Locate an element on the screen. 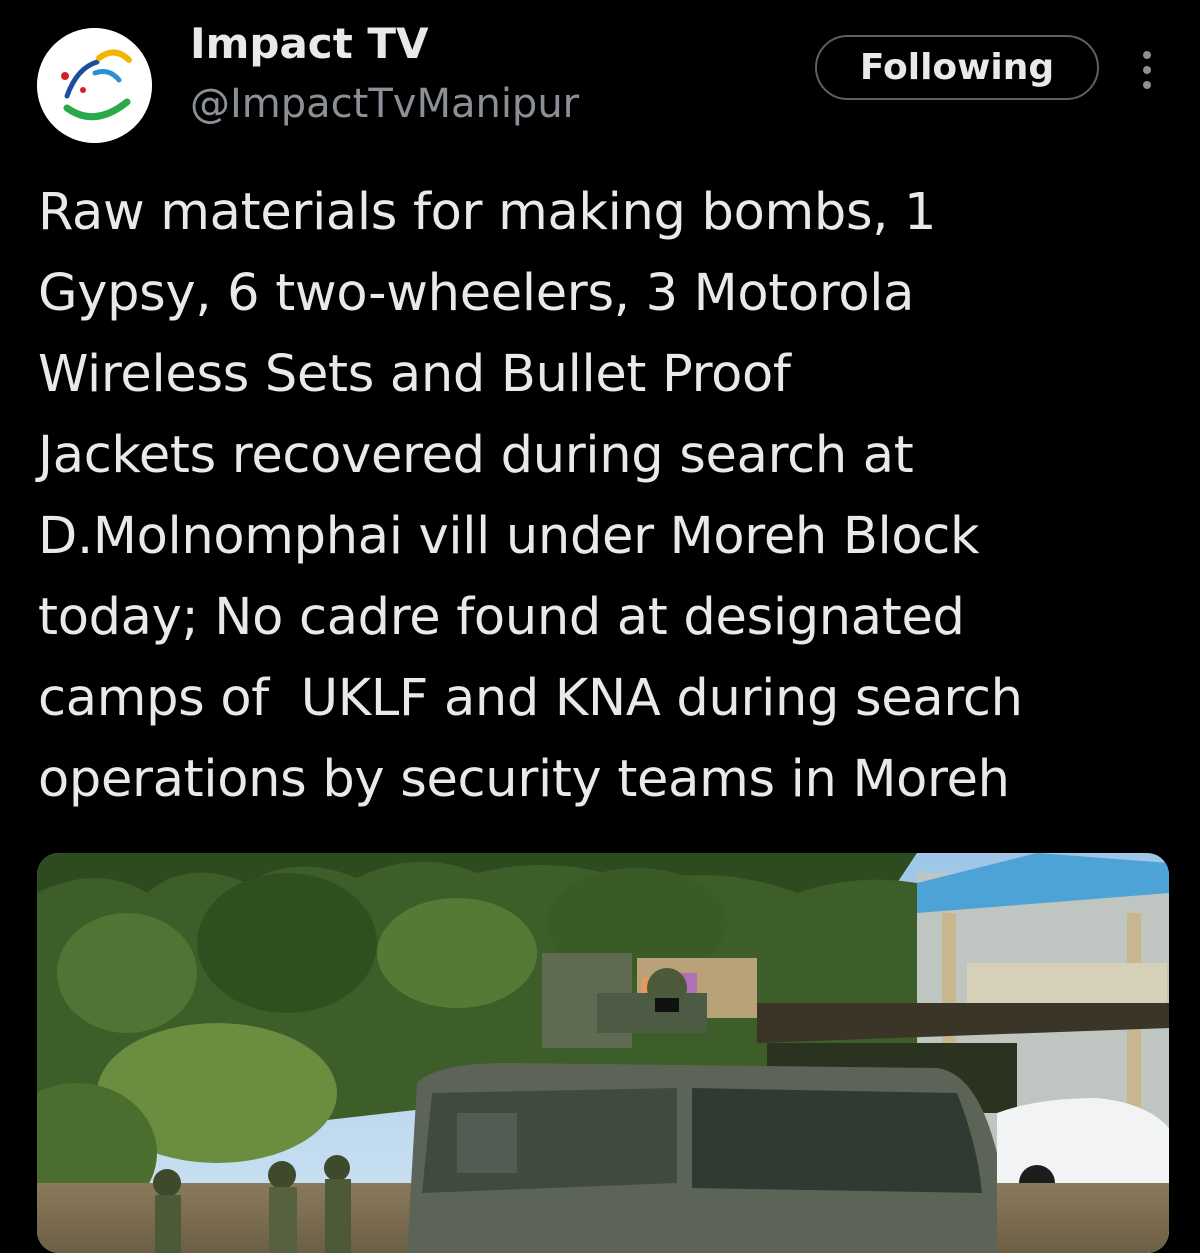 Image resolution: width=1200 pixels, height=1253 pixels. tweet-text-line: Jackets recovered during search at is located at coordinates (476, 455).